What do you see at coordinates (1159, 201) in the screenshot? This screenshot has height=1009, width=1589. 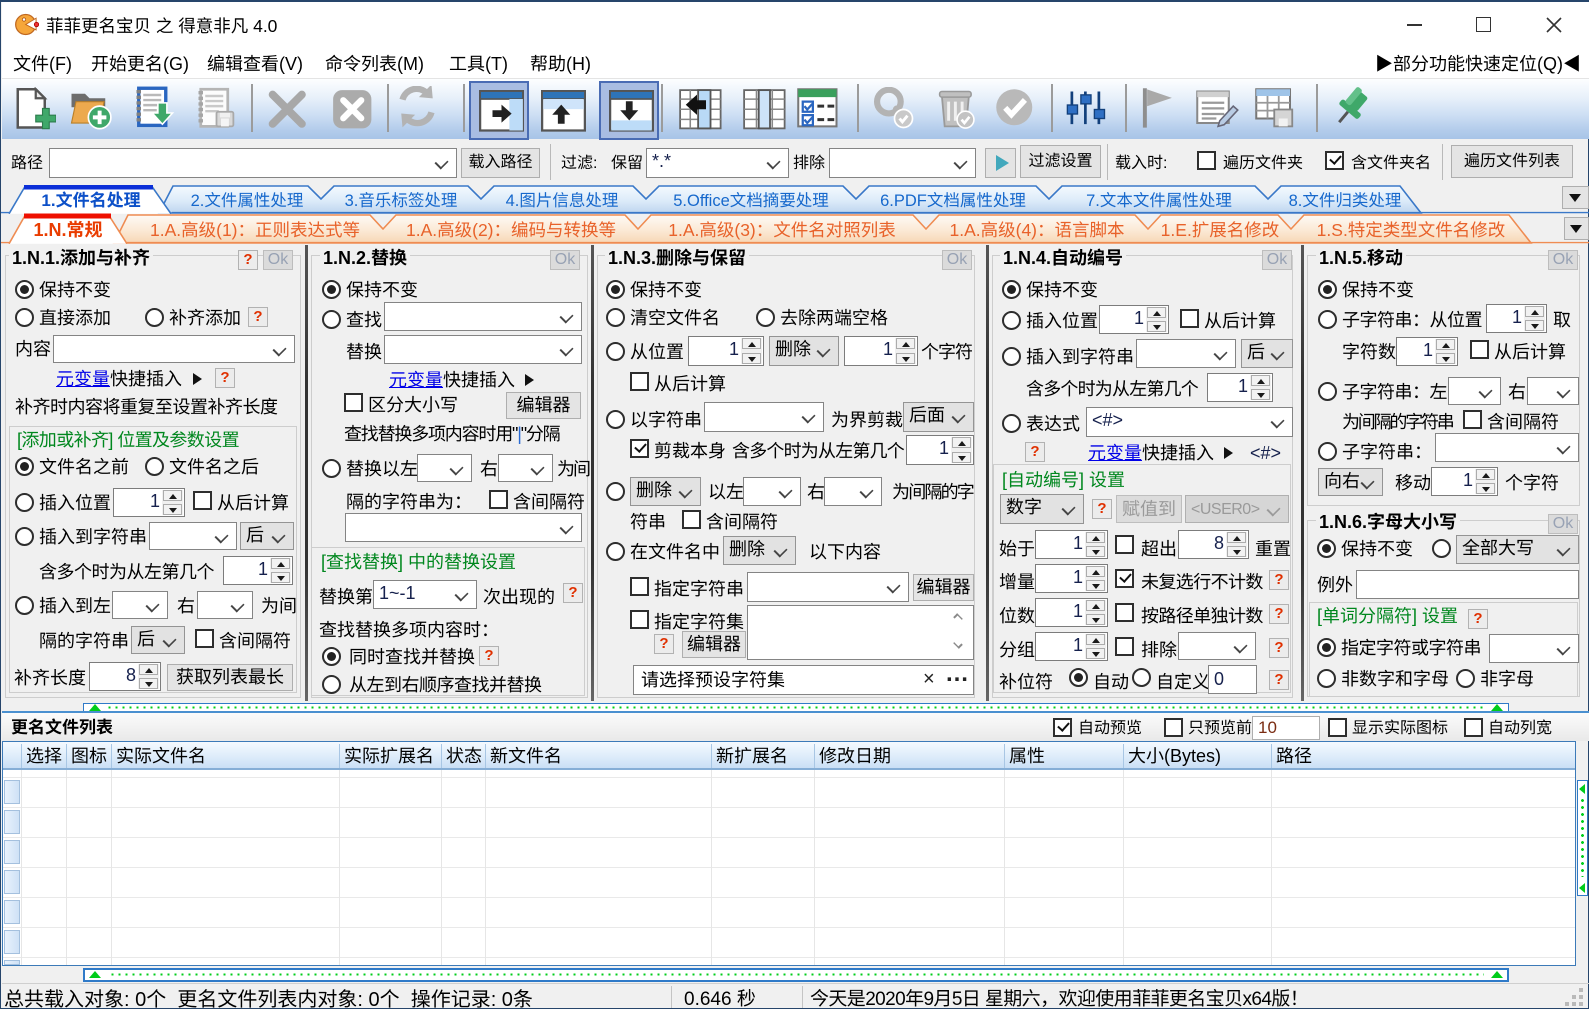 I see `svg-text: 7.文本文件属性处理` at bounding box center [1159, 201].